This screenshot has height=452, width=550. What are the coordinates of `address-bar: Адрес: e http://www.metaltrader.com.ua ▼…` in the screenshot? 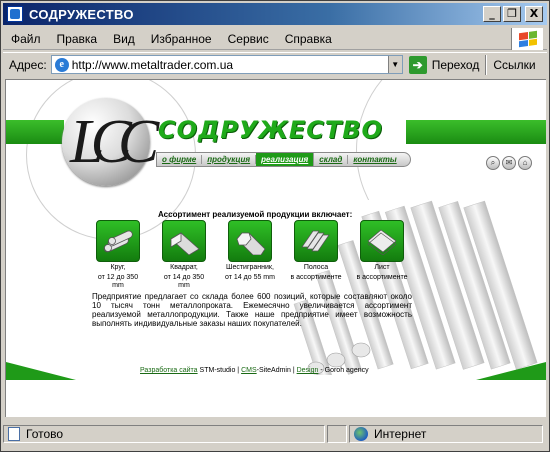 It's located at (275, 64).